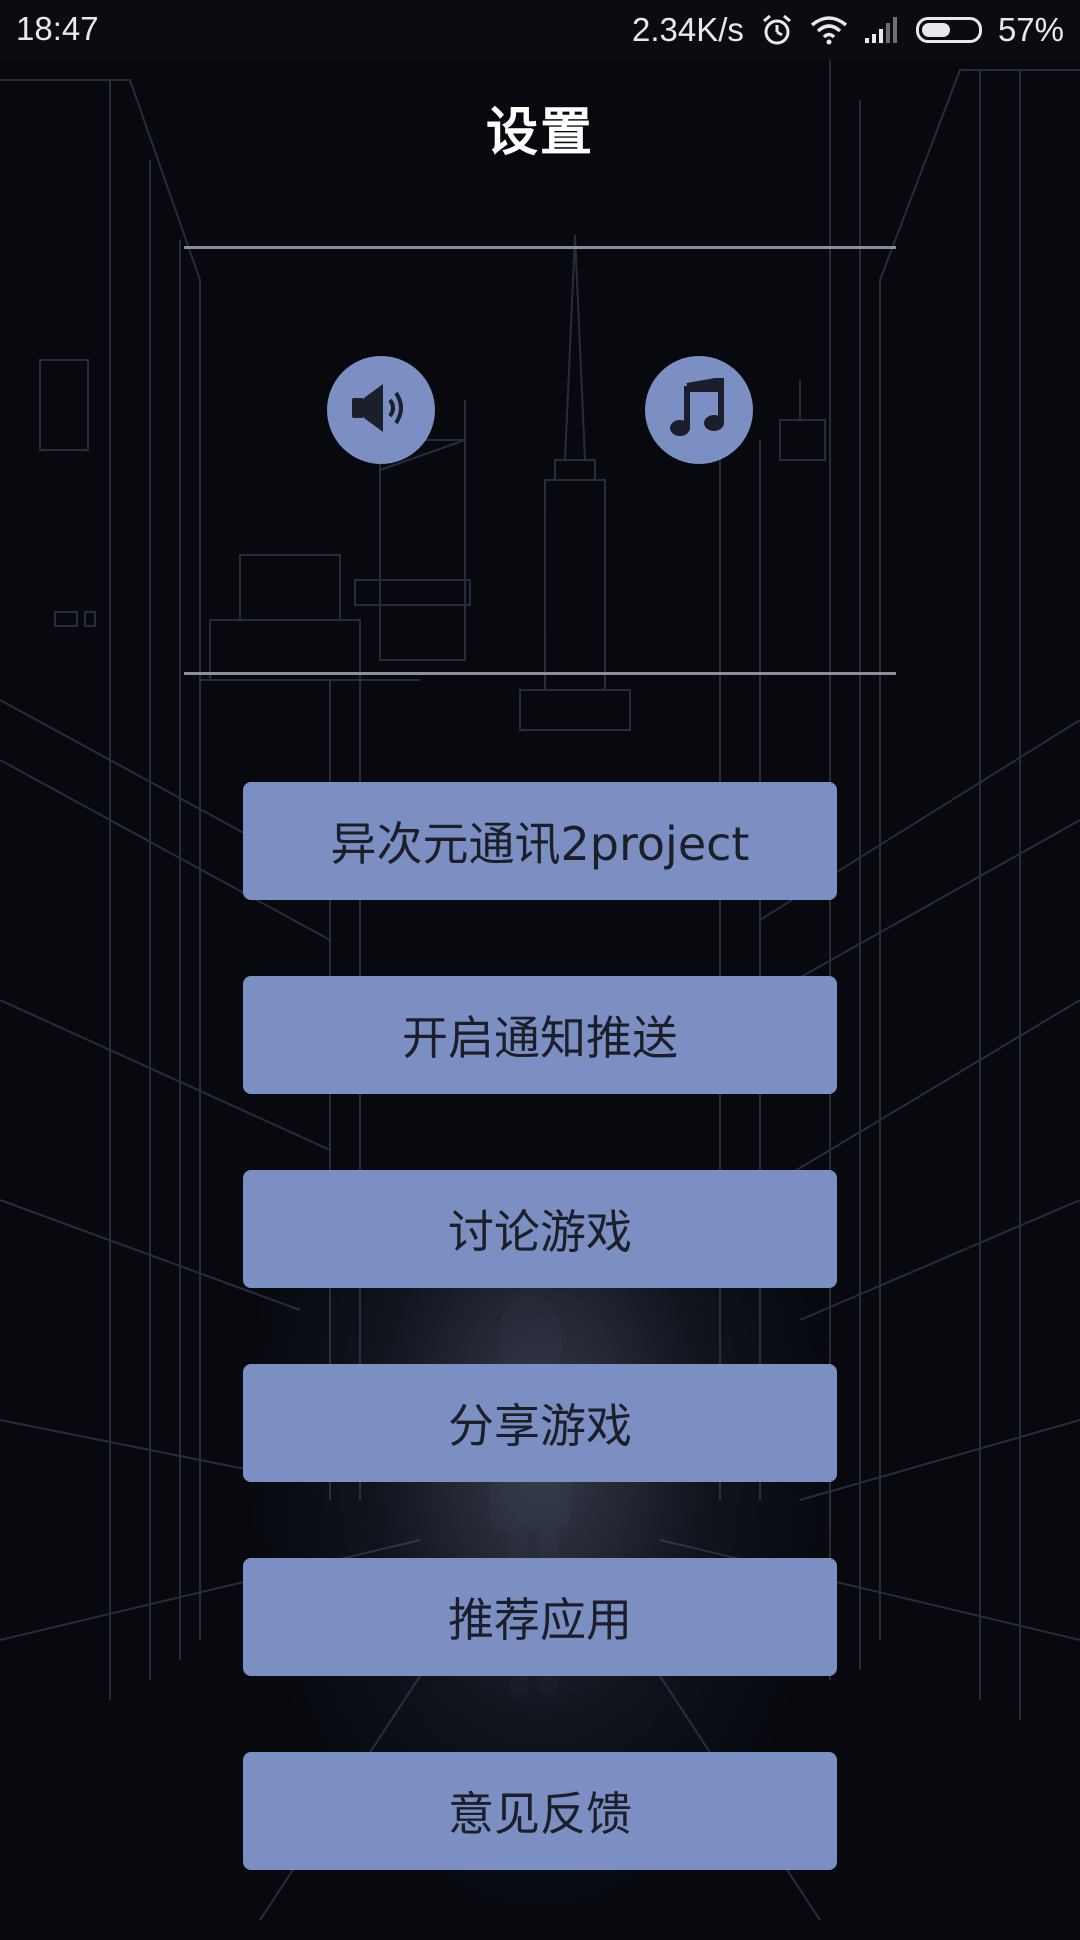  What do you see at coordinates (882, 30) in the screenshot?
I see `signal-icon` at bounding box center [882, 30].